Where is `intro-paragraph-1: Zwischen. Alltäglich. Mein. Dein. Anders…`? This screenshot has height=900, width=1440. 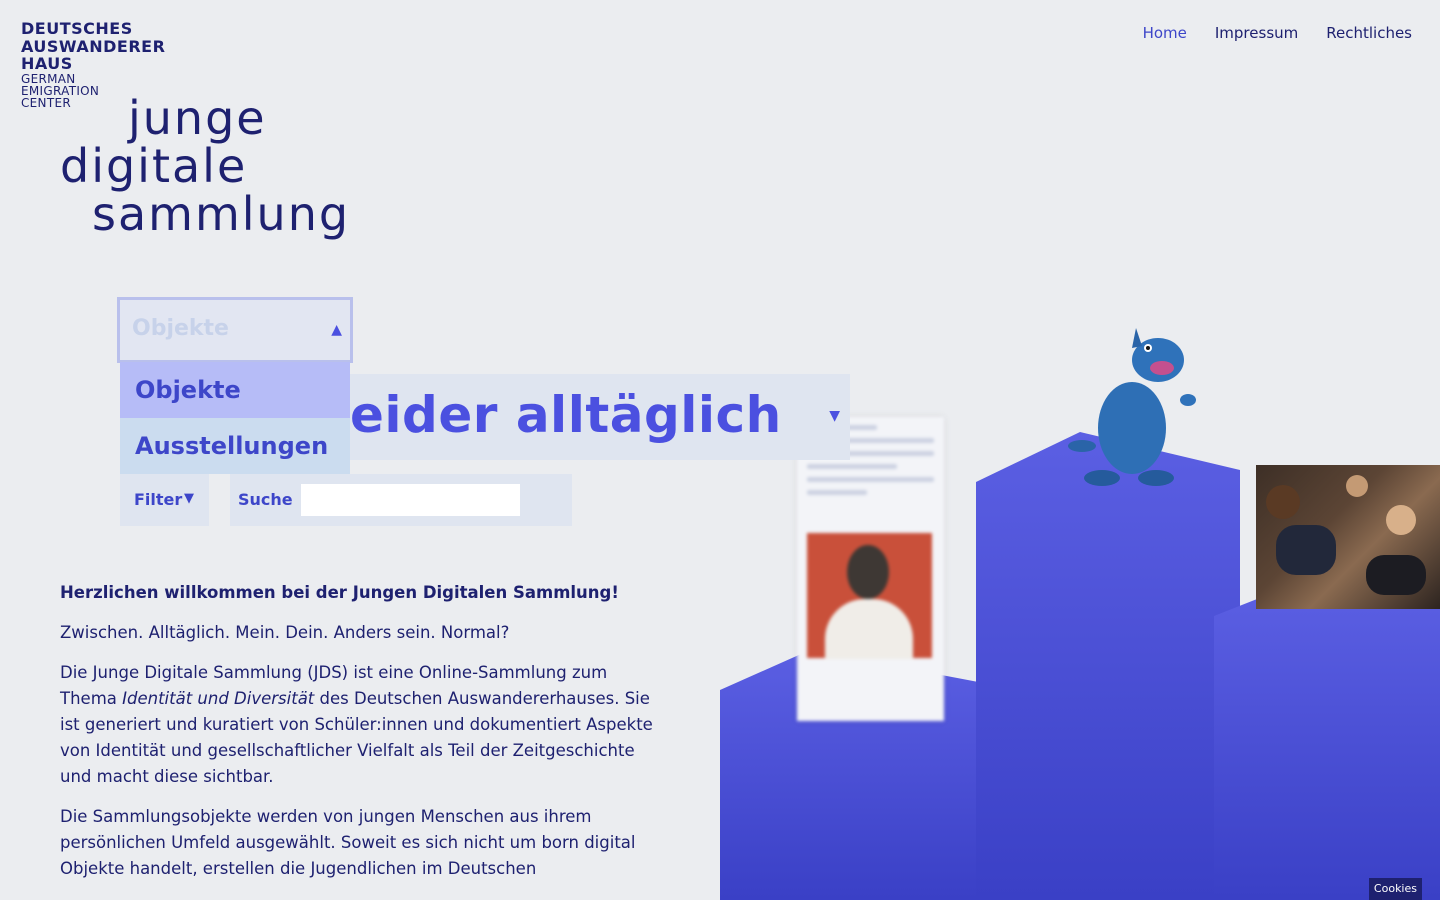 intro-paragraph-1: Zwischen. Alltäglich. Mein. Dein. Anders… is located at coordinates (285, 632).